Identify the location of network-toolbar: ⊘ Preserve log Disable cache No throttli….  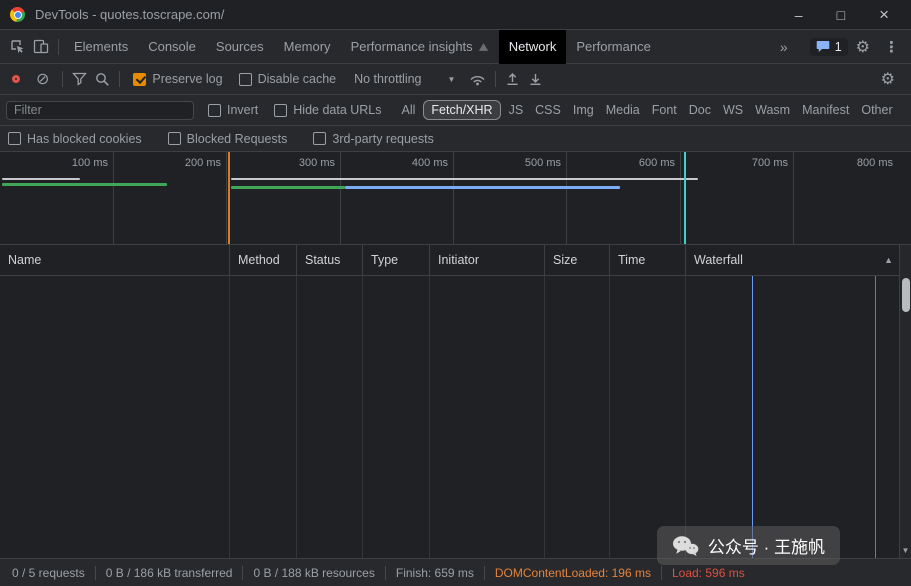
(455, 79).